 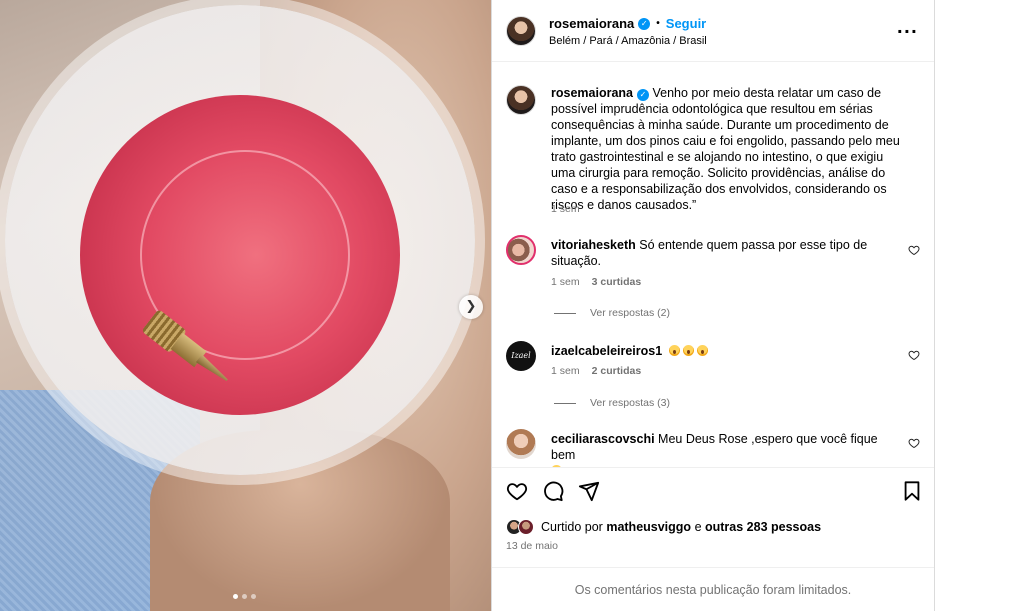 I want to click on comment-username: izaelcabeleireiros1, so click(x=606, y=351).